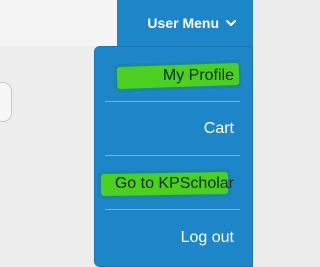 This screenshot has width=320, height=267. I want to click on menu-item-label: My Profile, so click(198, 75).